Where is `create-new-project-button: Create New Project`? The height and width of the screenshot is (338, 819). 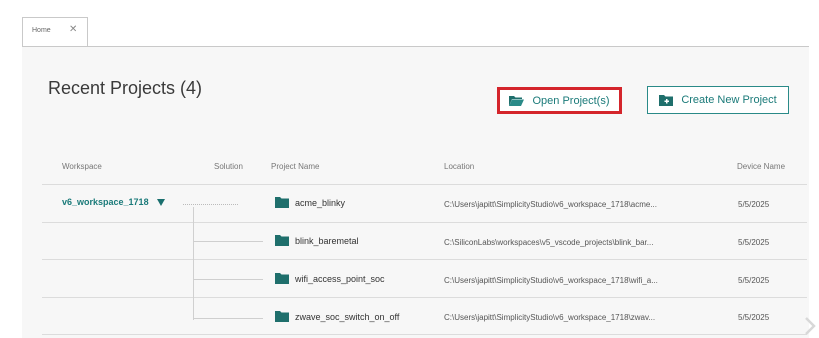
create-new-project-button: Create New Project is located at coordinates (718, 100).